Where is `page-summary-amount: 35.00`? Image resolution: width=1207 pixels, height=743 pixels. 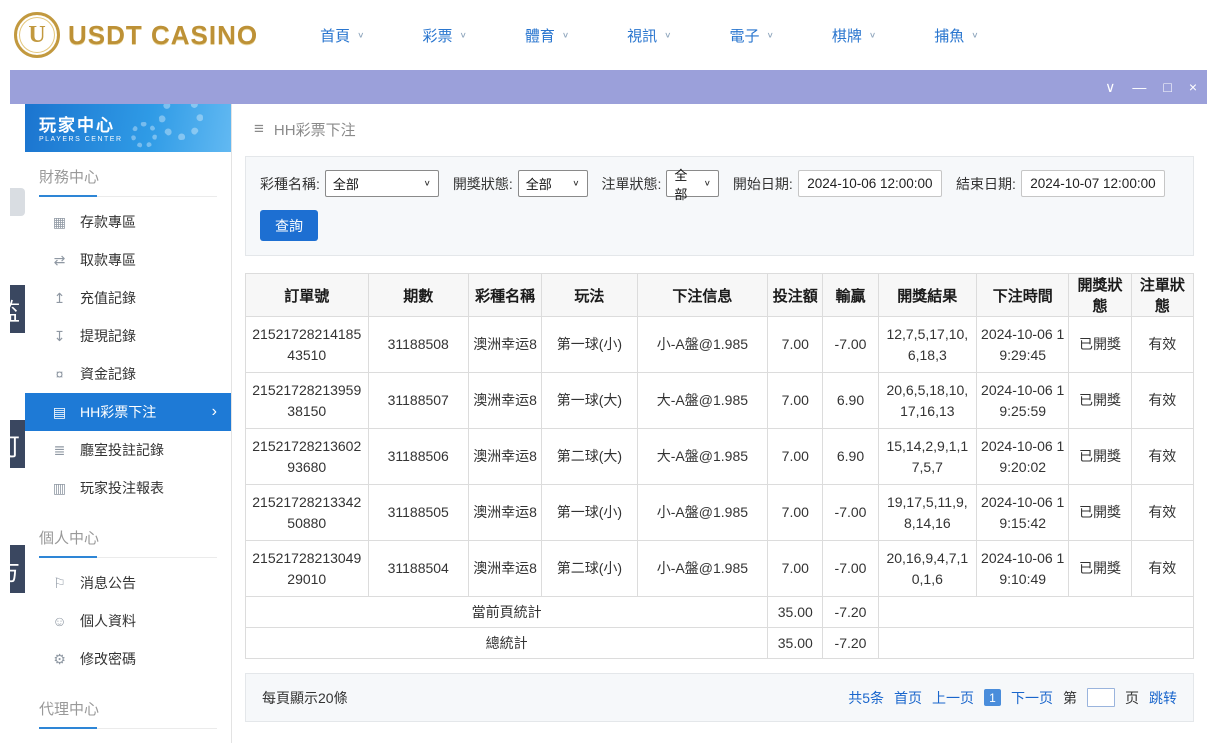 page-summary-amount: 35.00 is located at coordinates (795, 612).